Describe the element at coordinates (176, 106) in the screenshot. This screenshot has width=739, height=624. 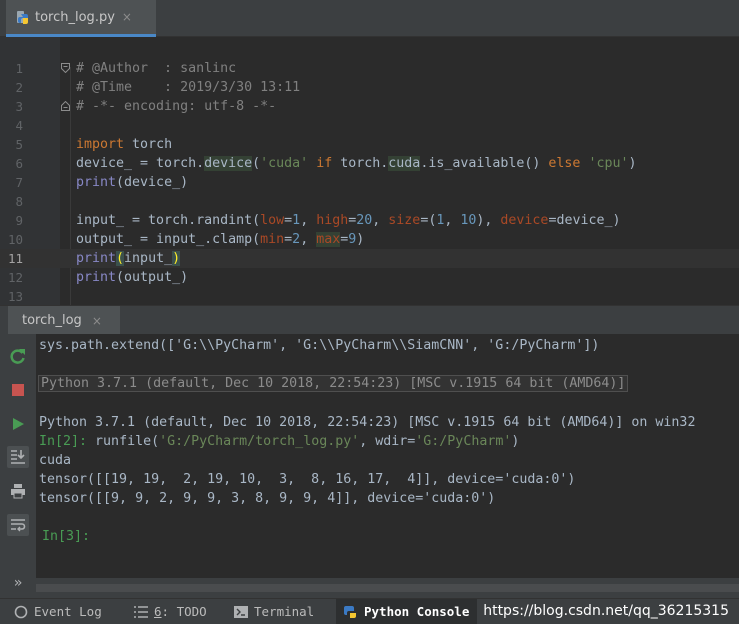
I see `code-text: # -*- encoding: utf-8 -*-` at that location.